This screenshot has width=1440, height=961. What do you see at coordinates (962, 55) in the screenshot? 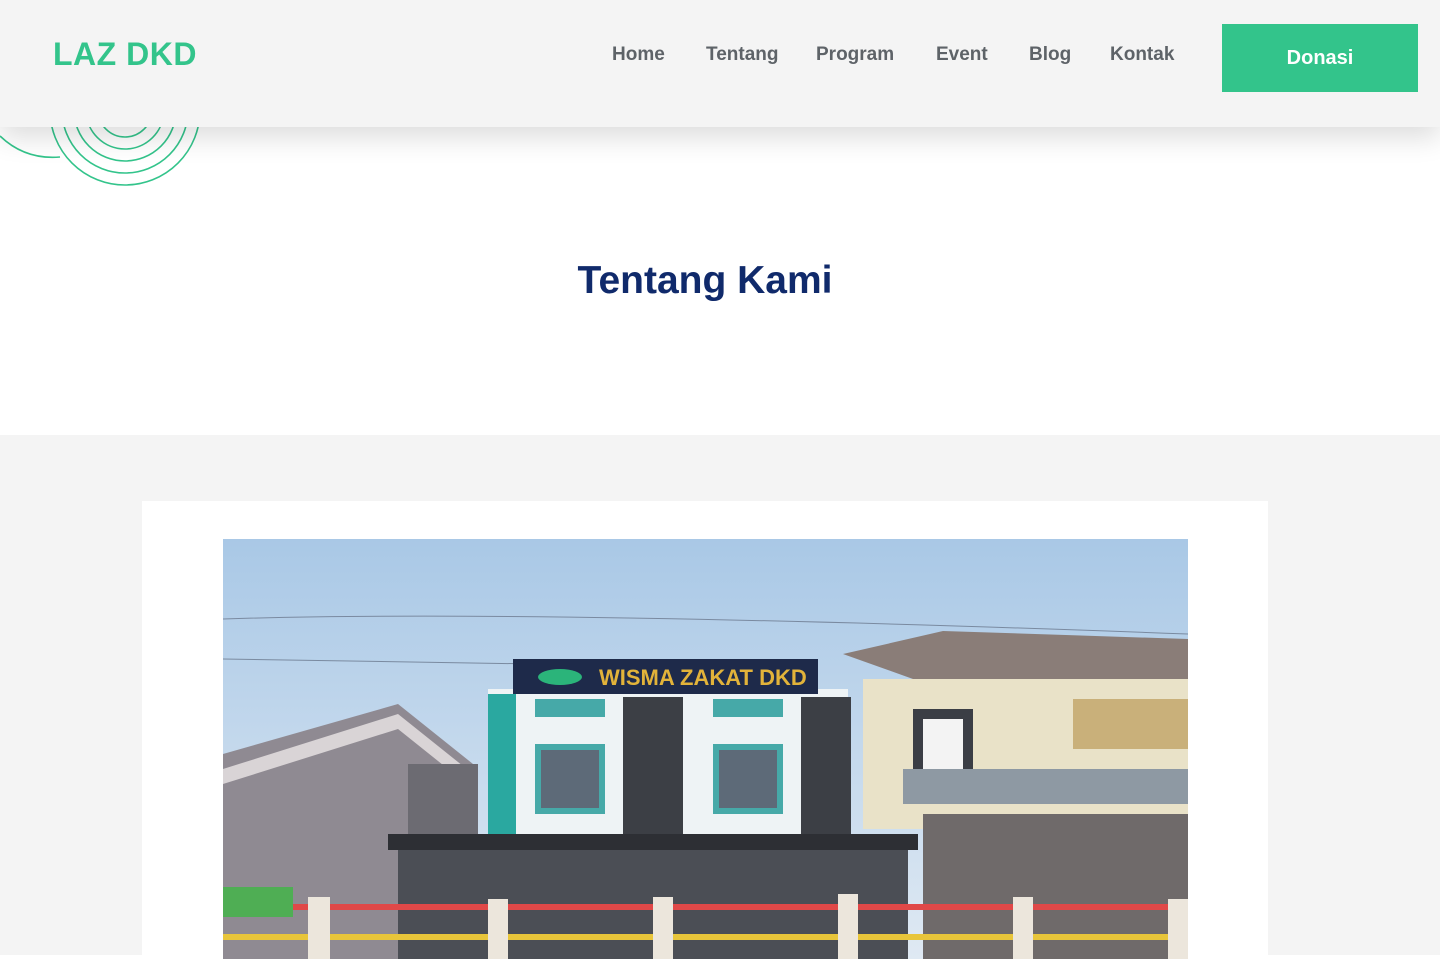
I see `nav-event: Event` at bounding box center [962, 55].